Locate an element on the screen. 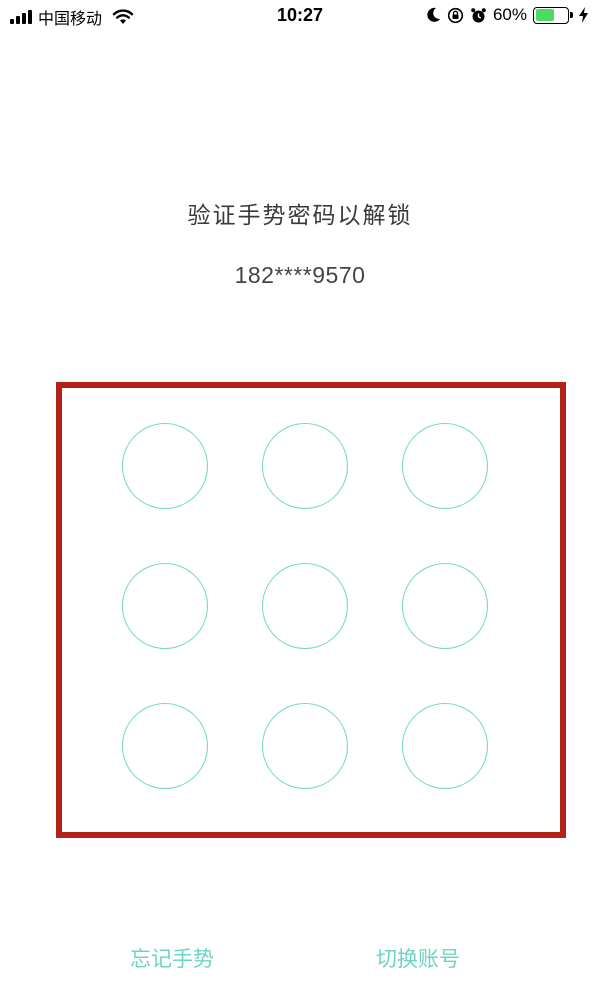 The height and width of the screenshot is (991, 600). battery-level is located at coordinates (545, 15).